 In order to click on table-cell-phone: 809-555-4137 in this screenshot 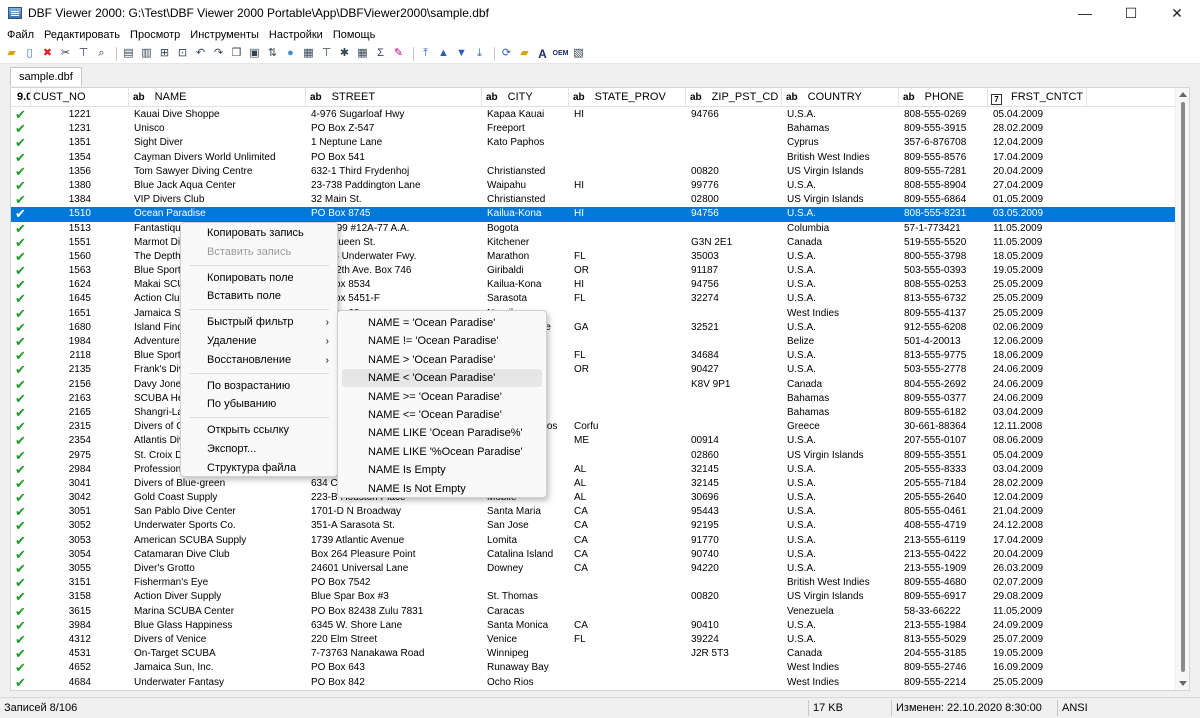, I will do `click(945, 314)`.